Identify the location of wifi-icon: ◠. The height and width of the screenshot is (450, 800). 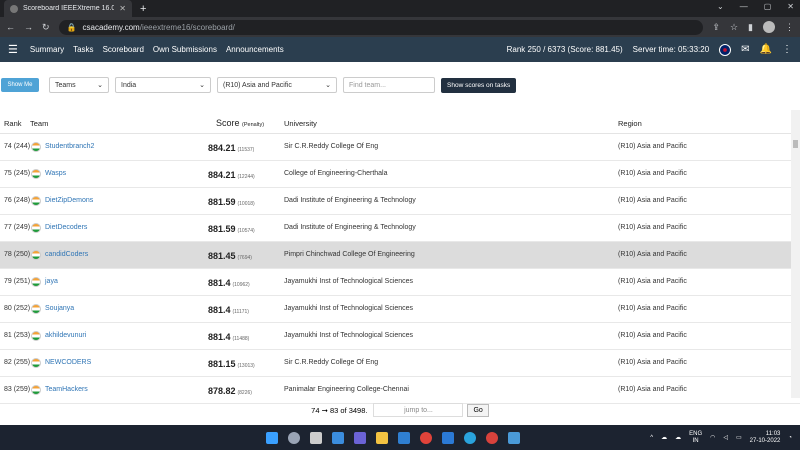
(712, 437).